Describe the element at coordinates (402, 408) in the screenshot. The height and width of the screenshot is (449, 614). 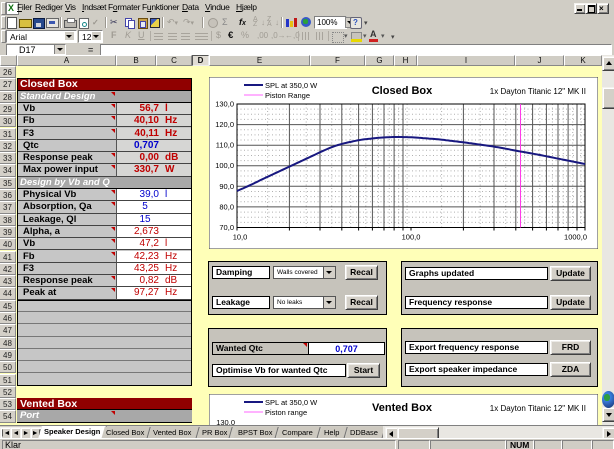
I see `svg-text: Vented Box` at that location.